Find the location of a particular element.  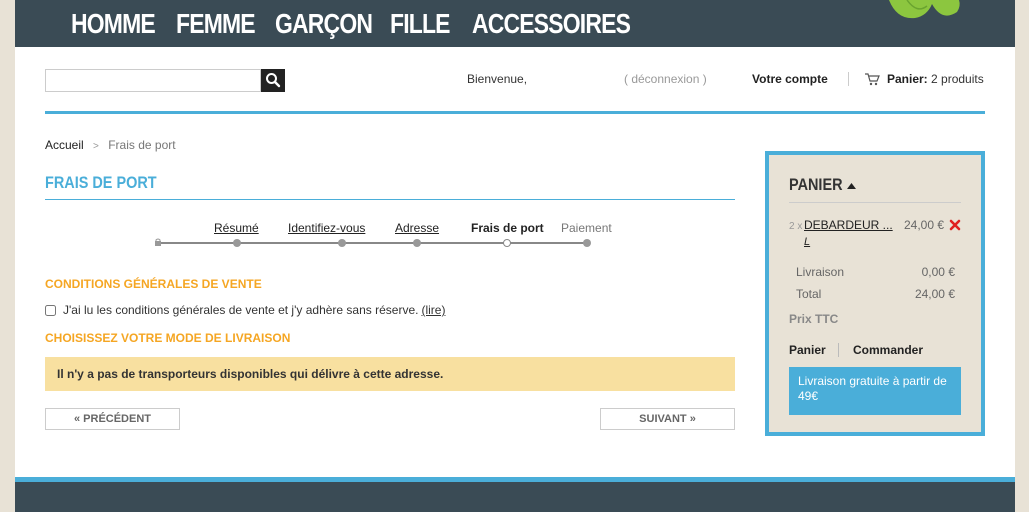

breadcrumb: Accueil > Frais de port is located at coordinates (110, 145).